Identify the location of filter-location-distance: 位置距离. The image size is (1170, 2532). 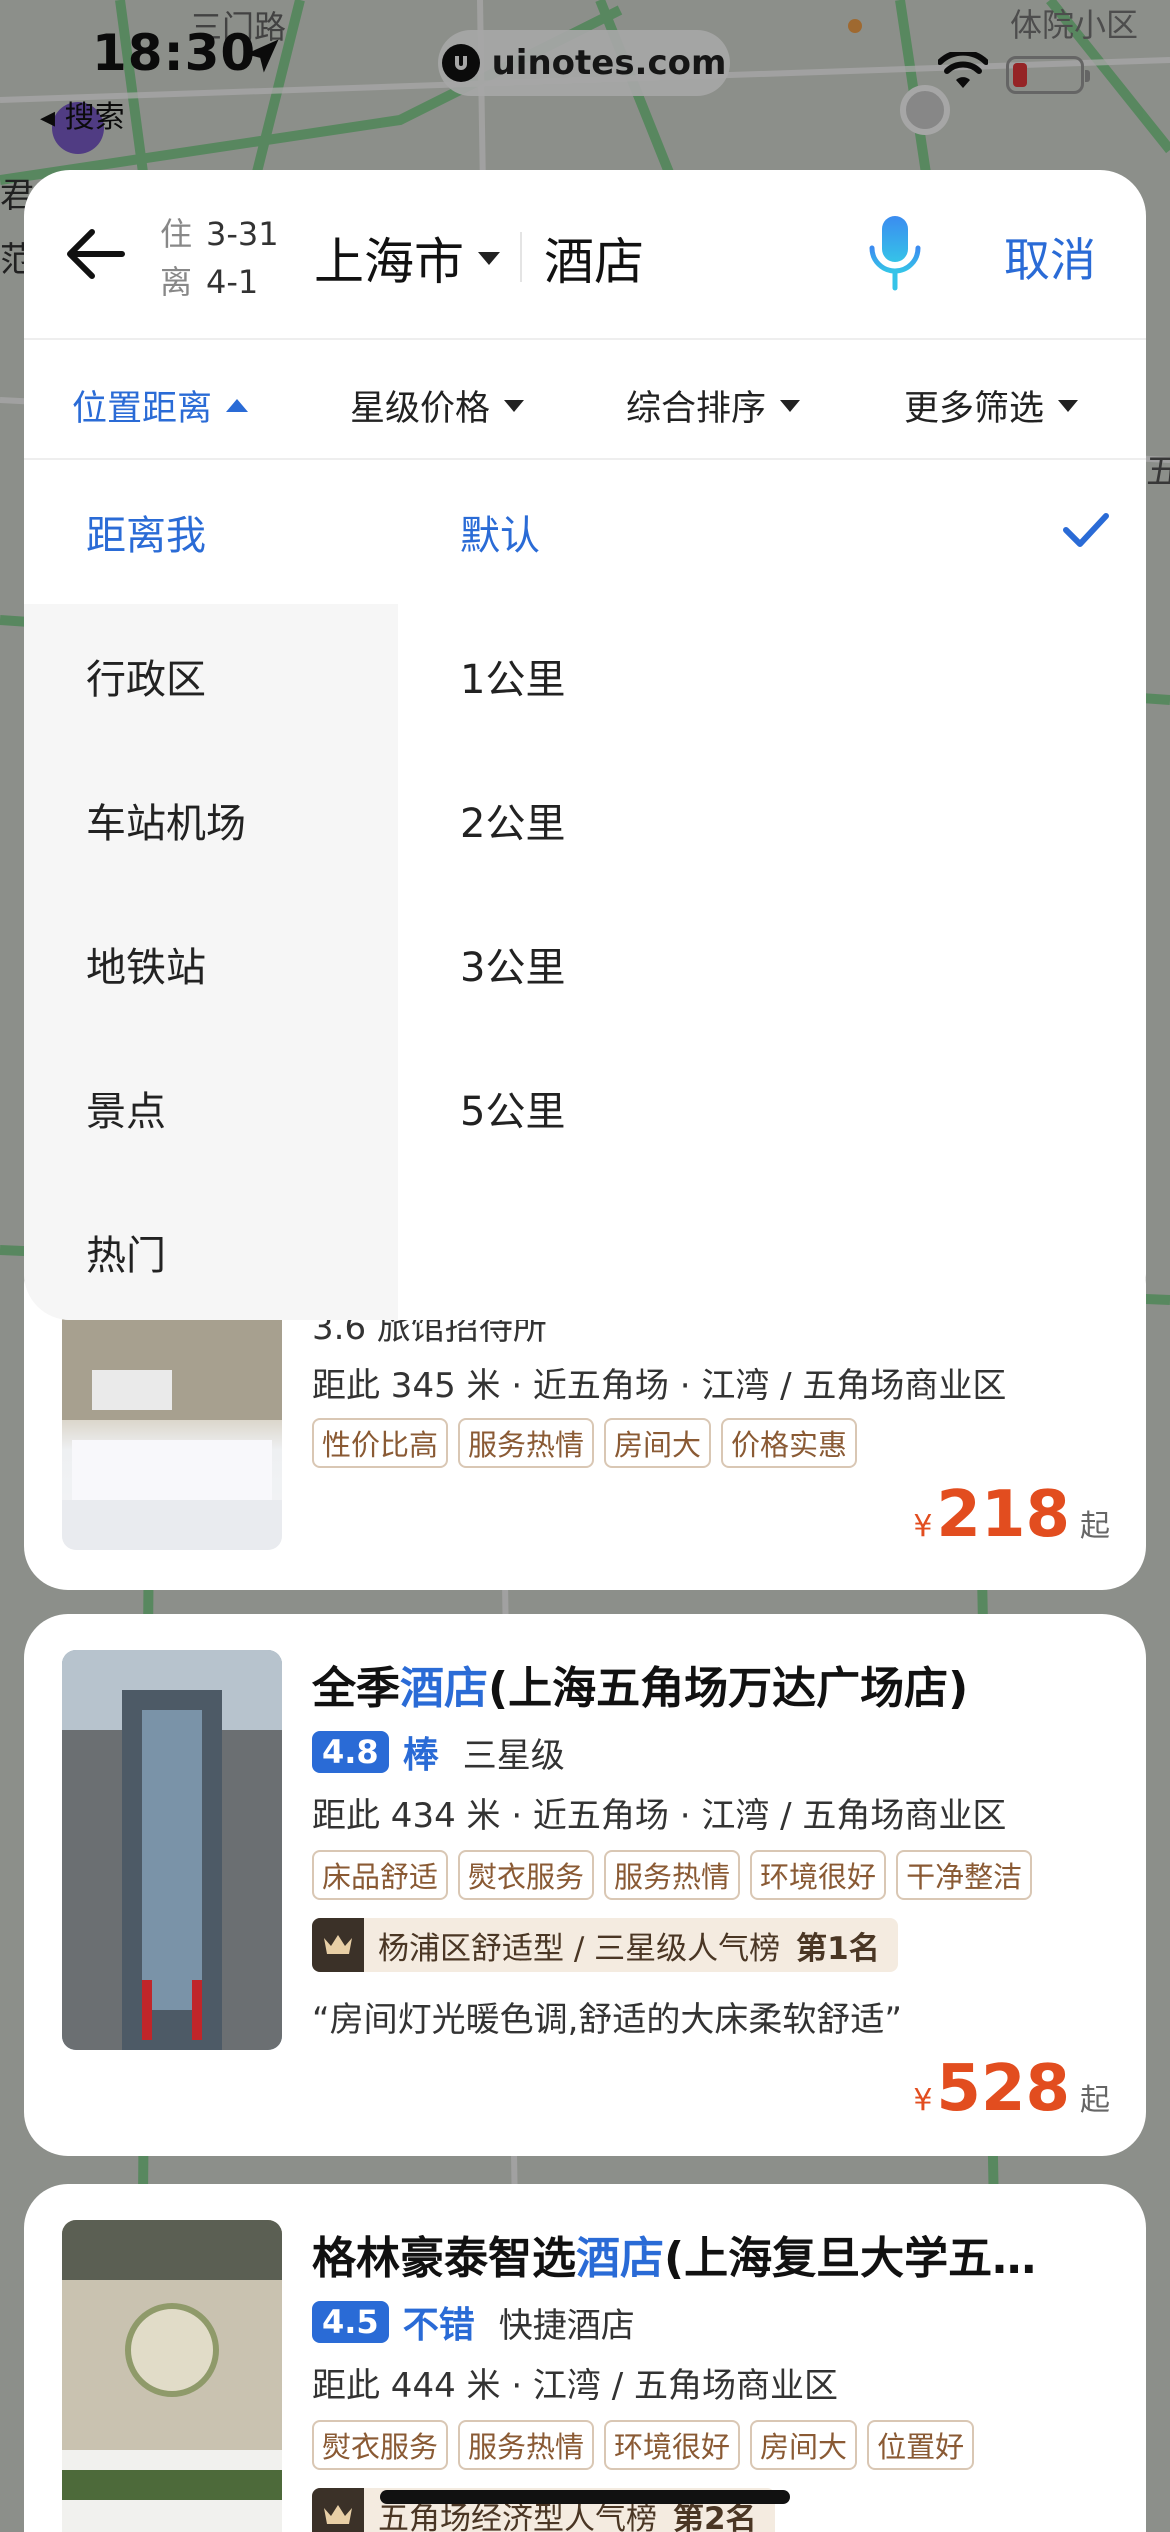
(160, 405).